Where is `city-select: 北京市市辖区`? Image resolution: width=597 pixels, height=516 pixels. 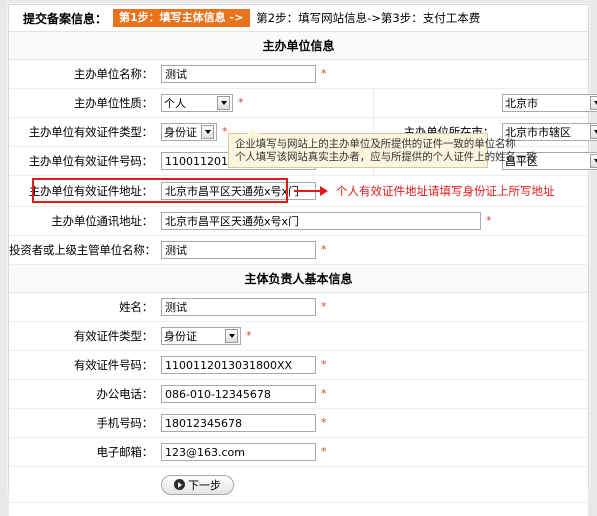
city-select: 北京市市辖区 is located at coordinates (549, 132).